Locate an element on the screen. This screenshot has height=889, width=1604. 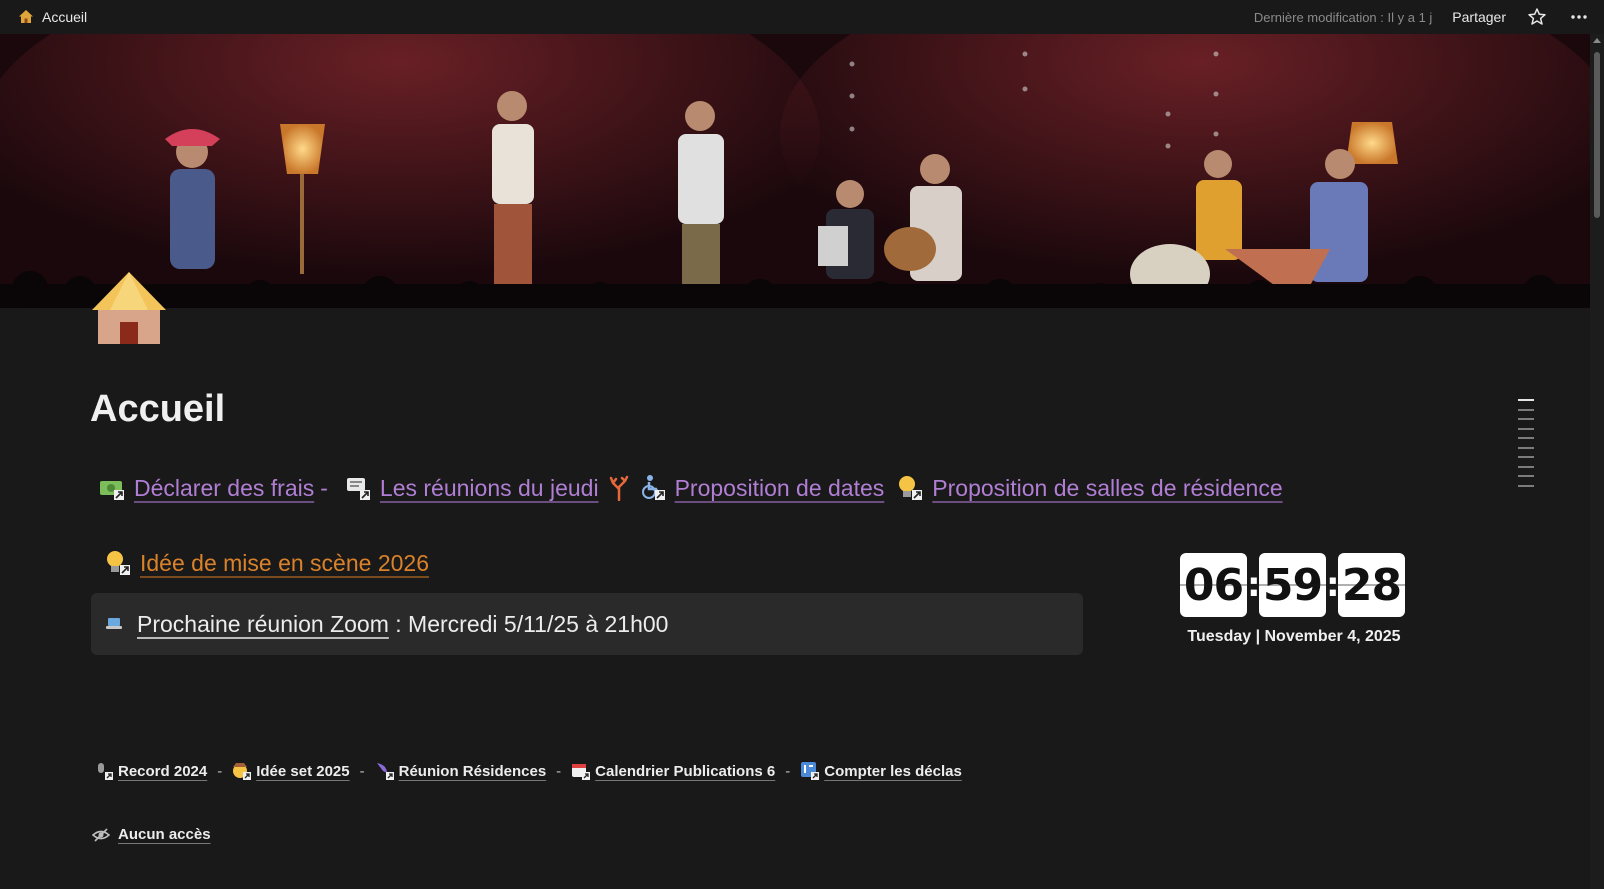
flip-clock-widget: 06 : 59 : 28 is located at coordinates (1292, 585).